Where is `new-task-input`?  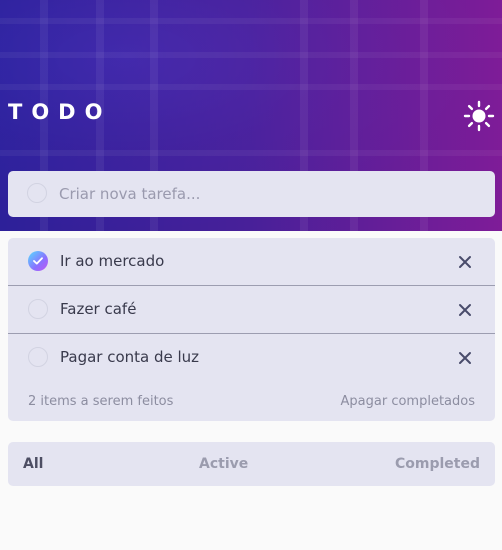 new-task-input is located at coordinates (259, 194).